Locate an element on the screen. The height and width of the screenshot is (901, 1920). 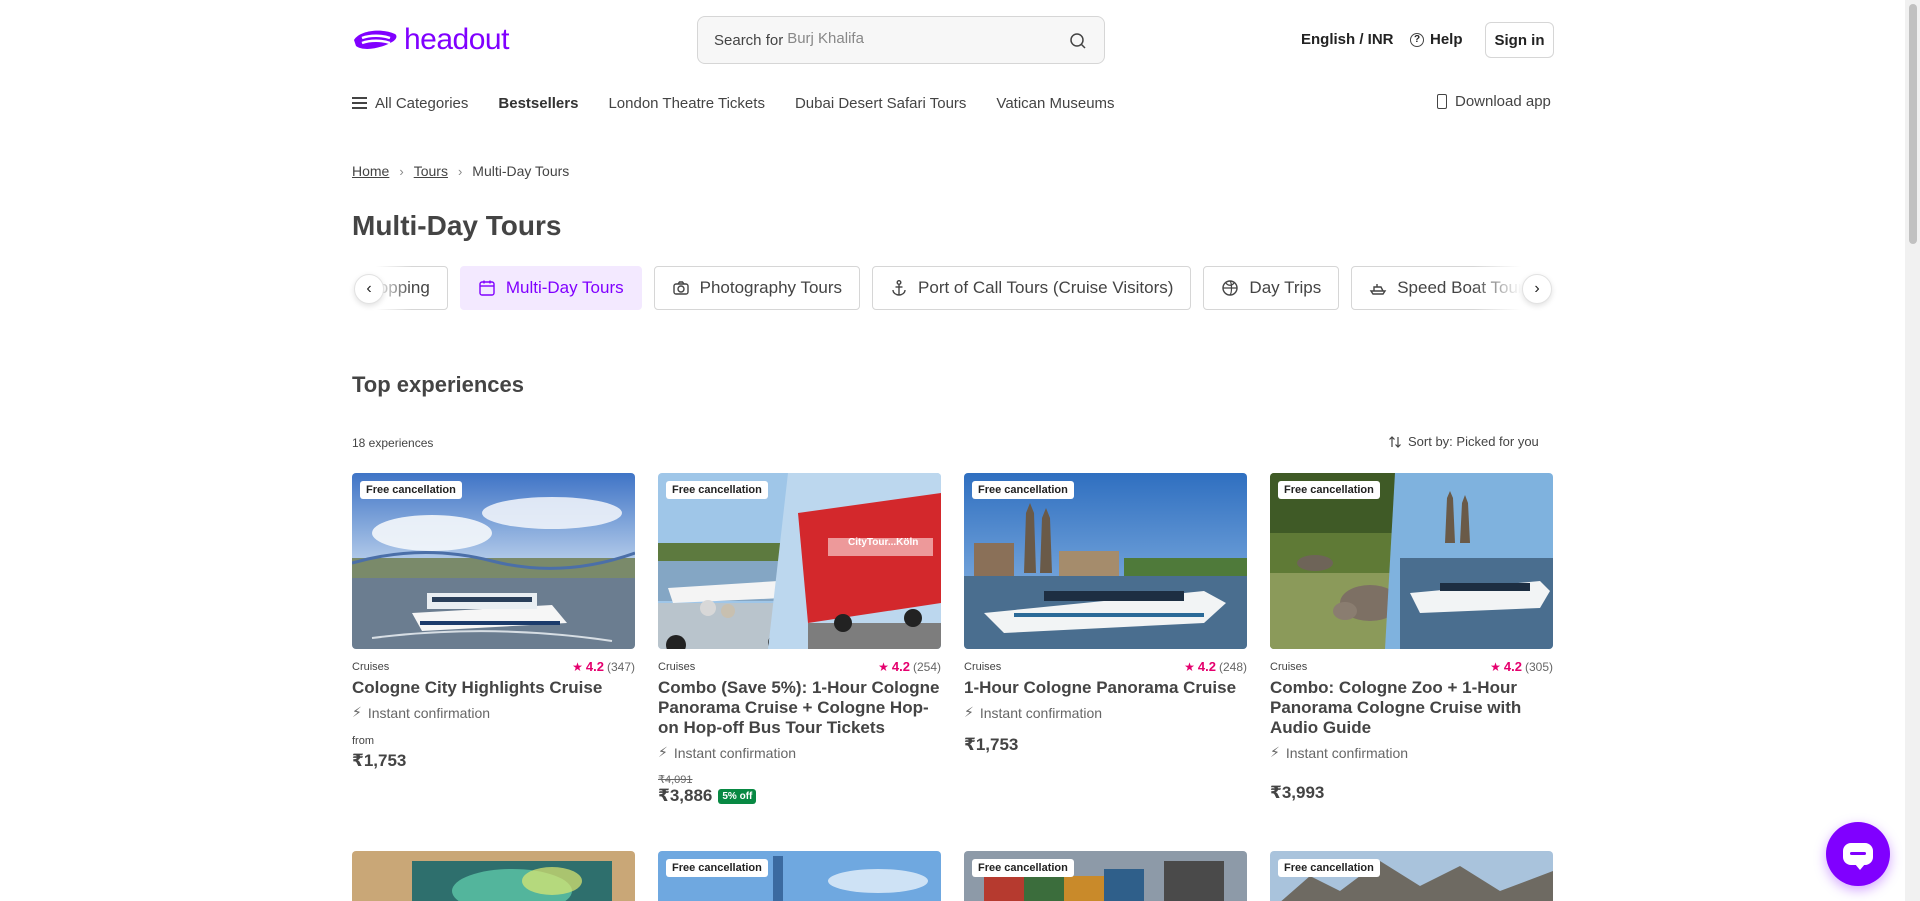
chips-scroll-left-button: ‹ is located at coordinates (369, 289).